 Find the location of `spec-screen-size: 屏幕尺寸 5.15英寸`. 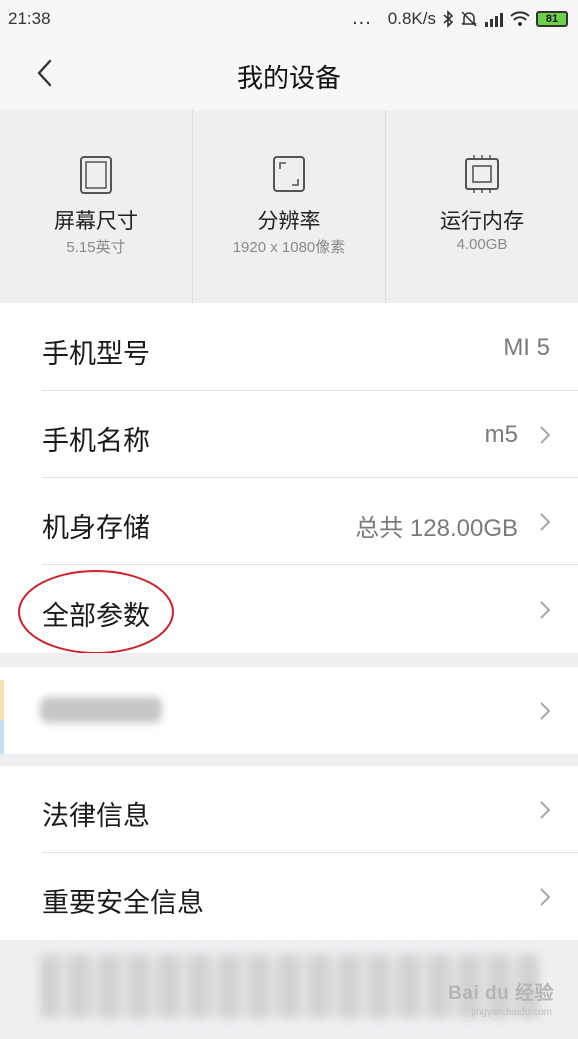

spec-screen-size: 屏幕尺寸 5.15英寸 is located at coordinates (96, 206).